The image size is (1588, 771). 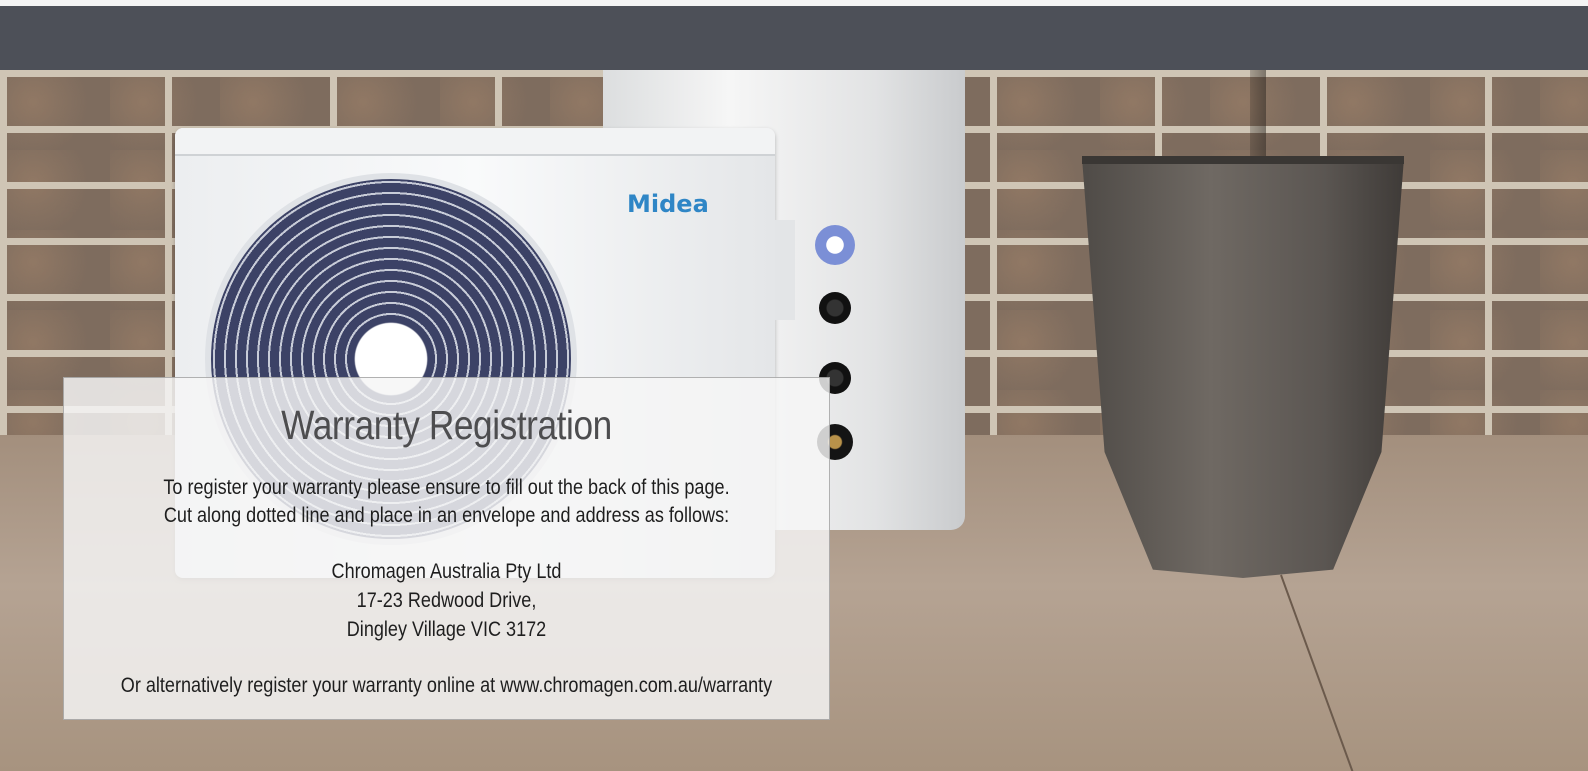 What do you see at coordinates (446, 425) in the screenshot?
I see `page-title: Warranty Registration` at bounding box center [446, 425].